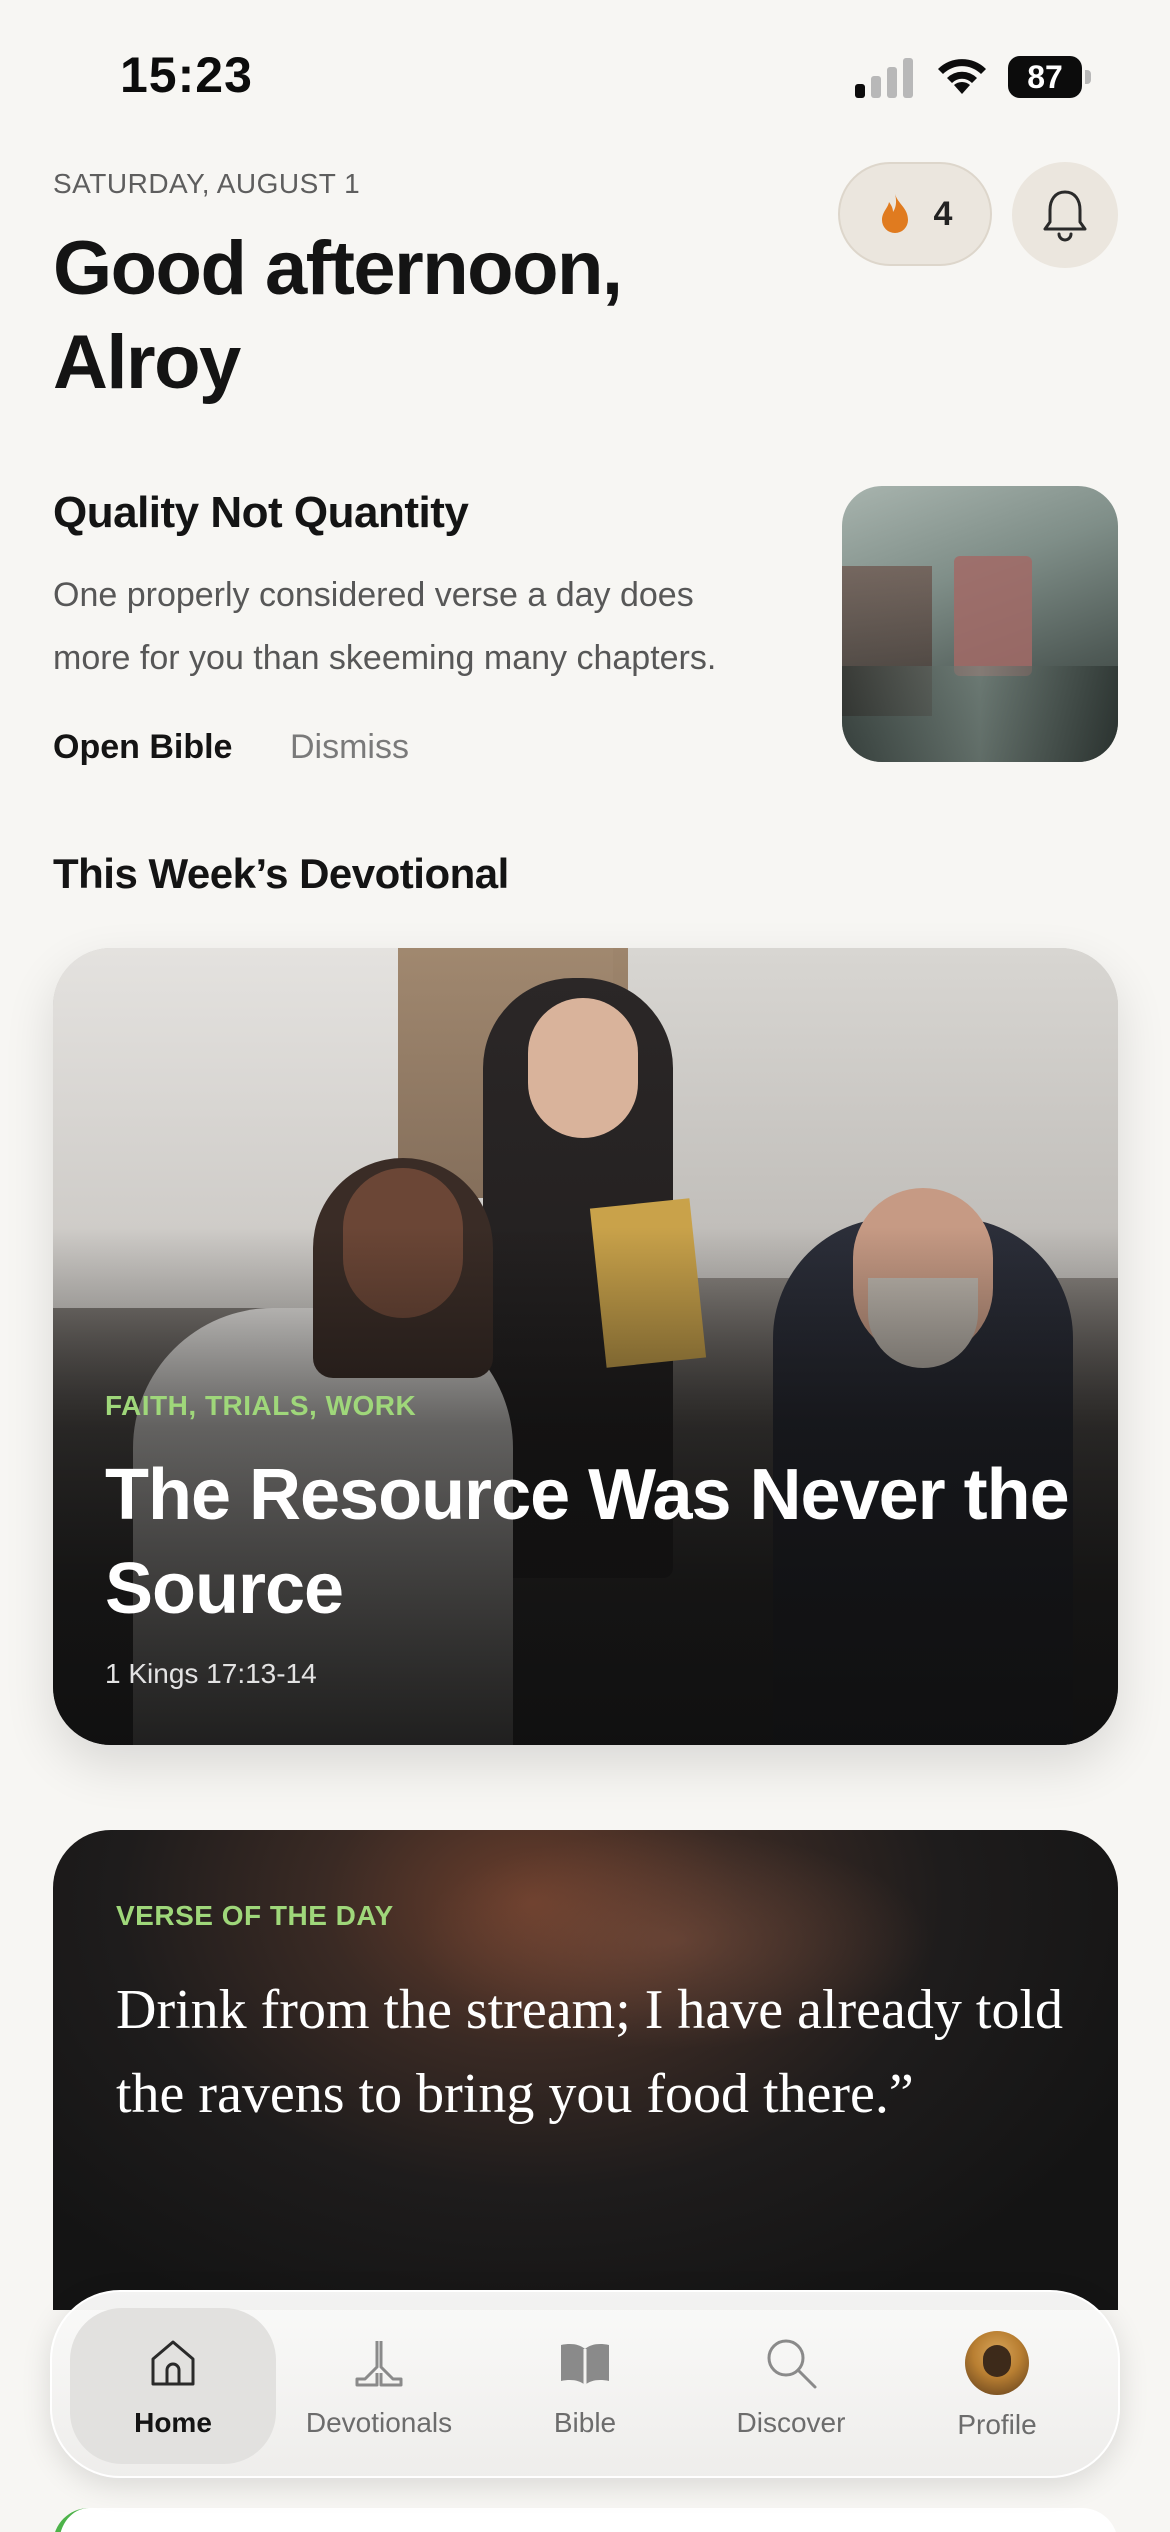  I want to click on tab-discover: Discover, so click(791, 2386).